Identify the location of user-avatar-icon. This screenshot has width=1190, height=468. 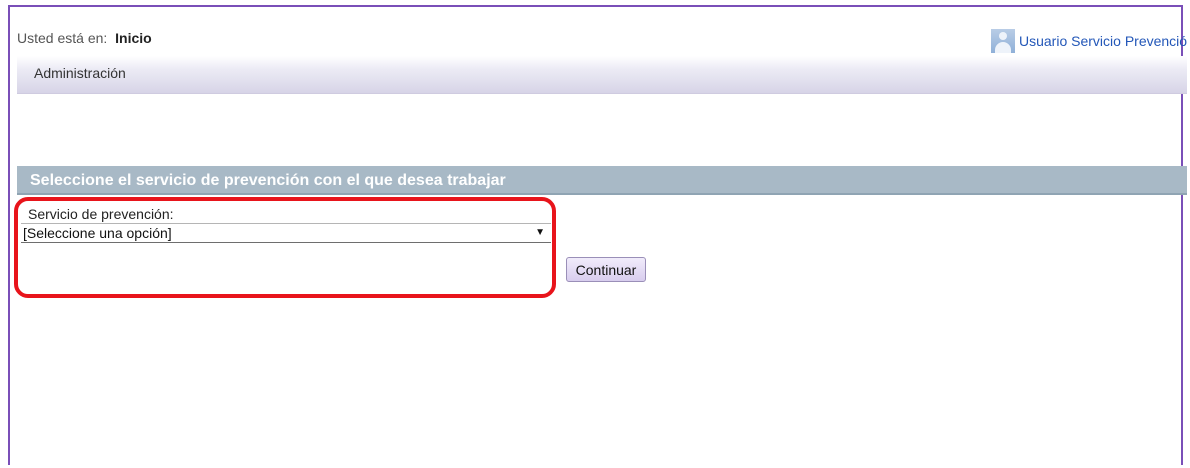
(1003, 41).